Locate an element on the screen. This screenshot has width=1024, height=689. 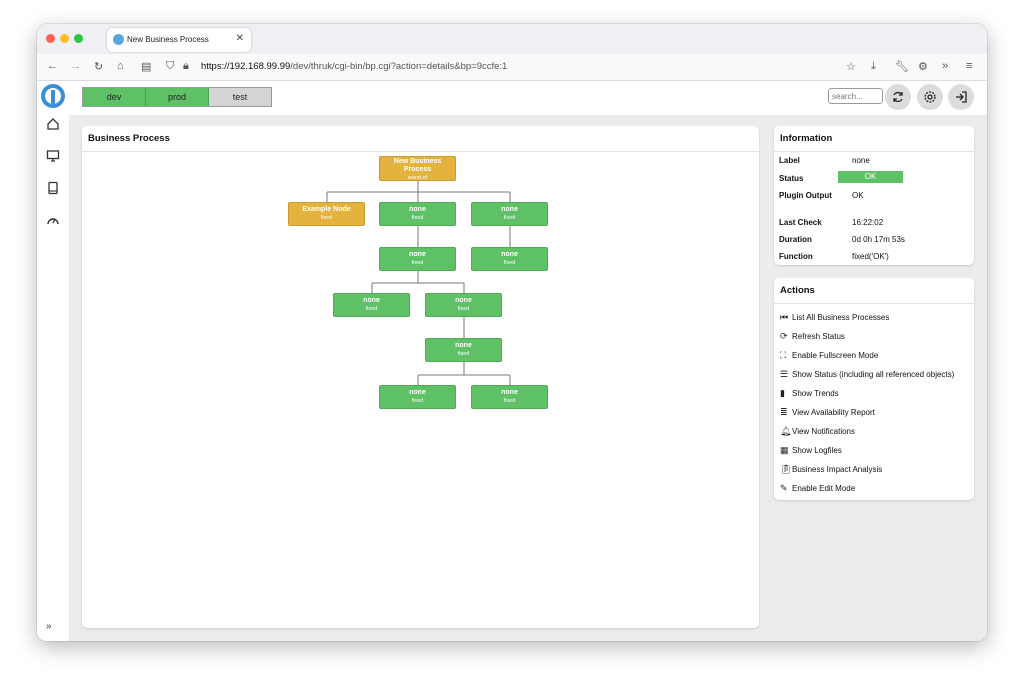
action-view-notifications: 🔔︎View Notifications is located at coordinates (817, 431).